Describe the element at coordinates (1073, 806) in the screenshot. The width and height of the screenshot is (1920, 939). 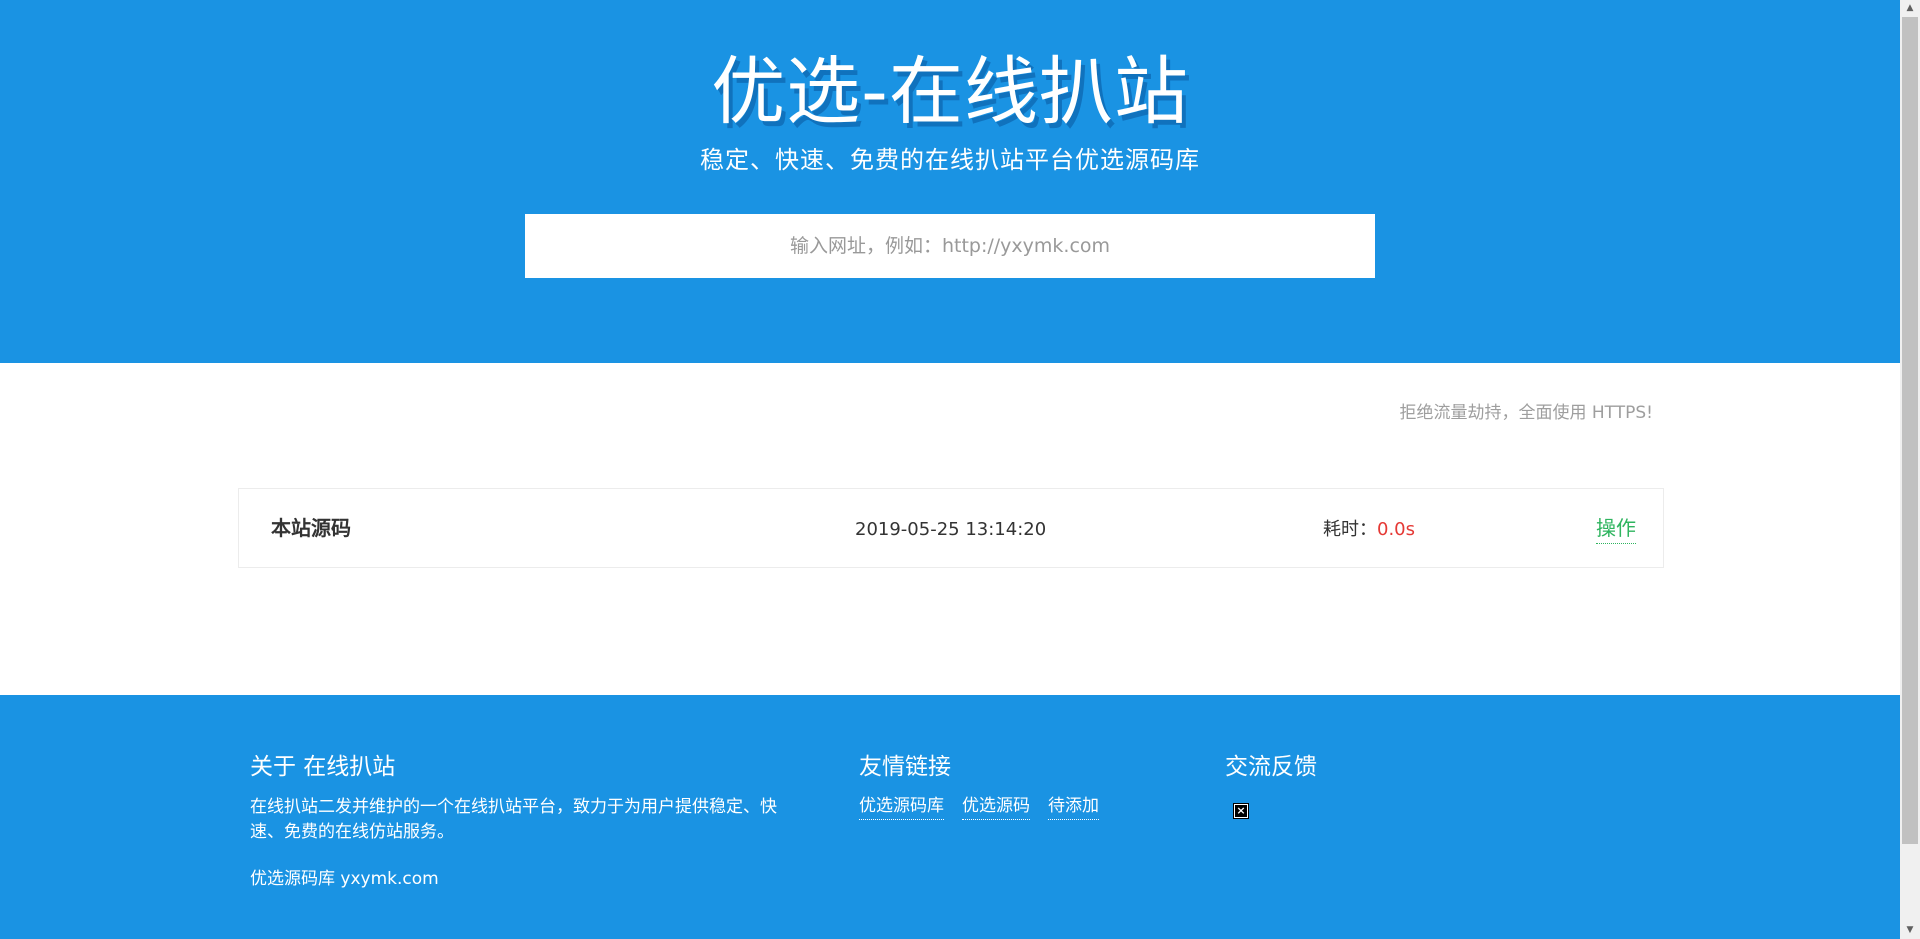
I see `friend-link-3: 待添加` at that location.